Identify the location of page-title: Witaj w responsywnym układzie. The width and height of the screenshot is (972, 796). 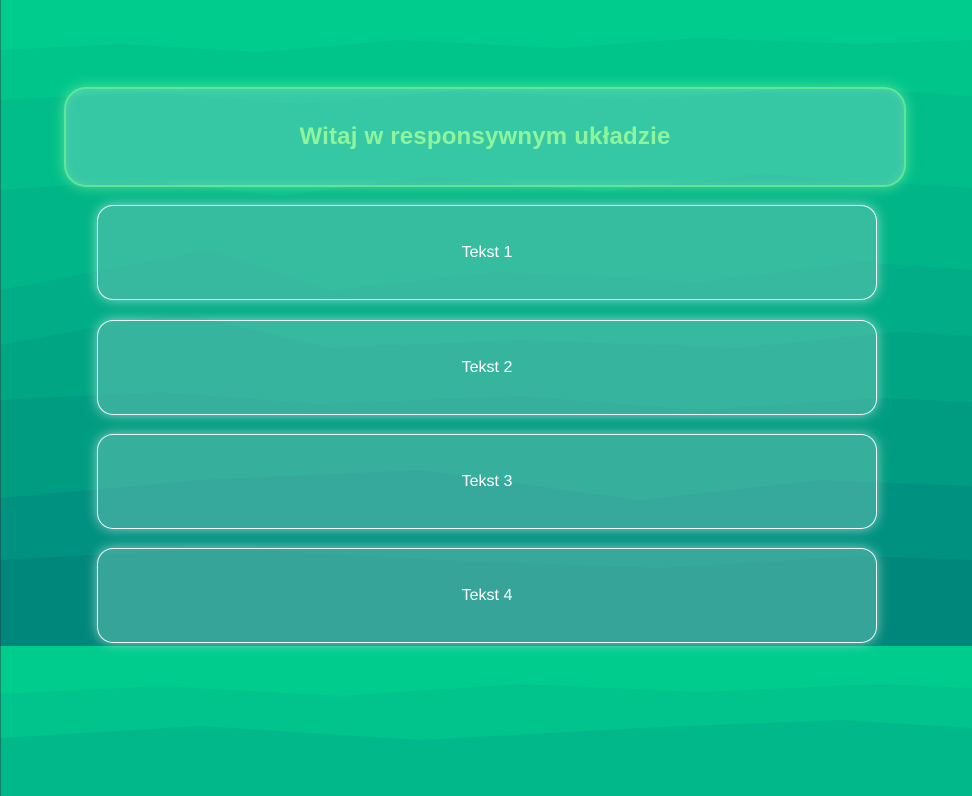
(485, 136).